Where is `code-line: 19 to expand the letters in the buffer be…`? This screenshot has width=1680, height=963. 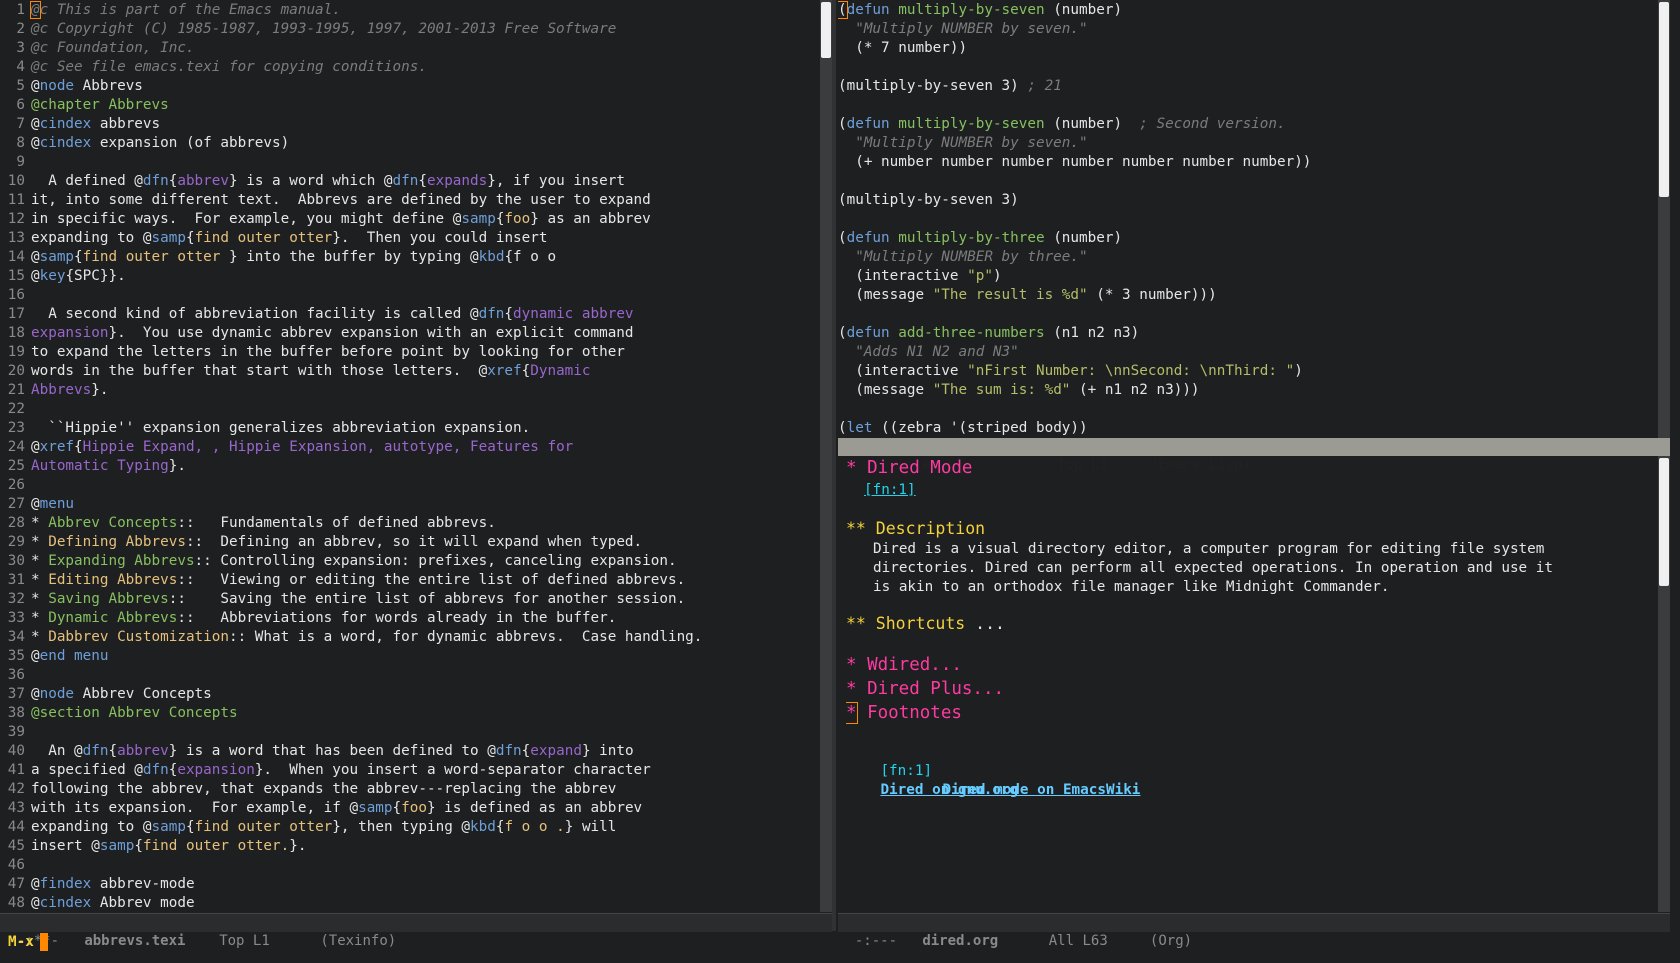 code-line: 19 to expand the letters in the buffer be… is located at coordinates (409, 352).